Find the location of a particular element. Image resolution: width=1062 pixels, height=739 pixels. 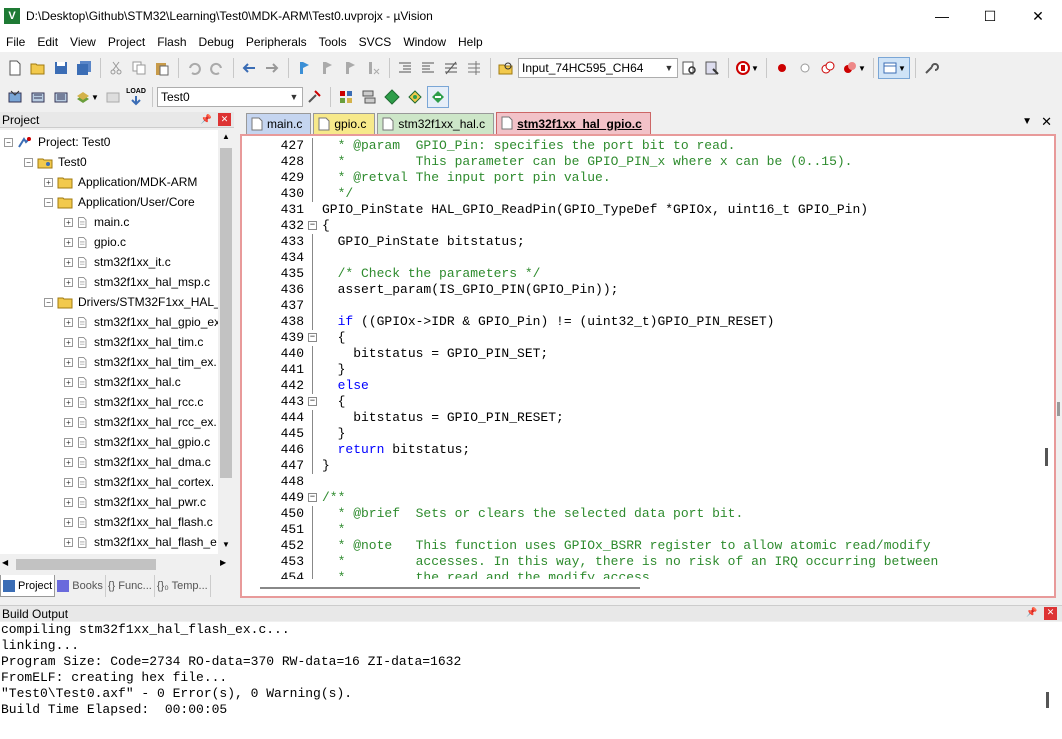

tree-item: + stm32f1xx_hal.c is located at coordinates (122, 382).